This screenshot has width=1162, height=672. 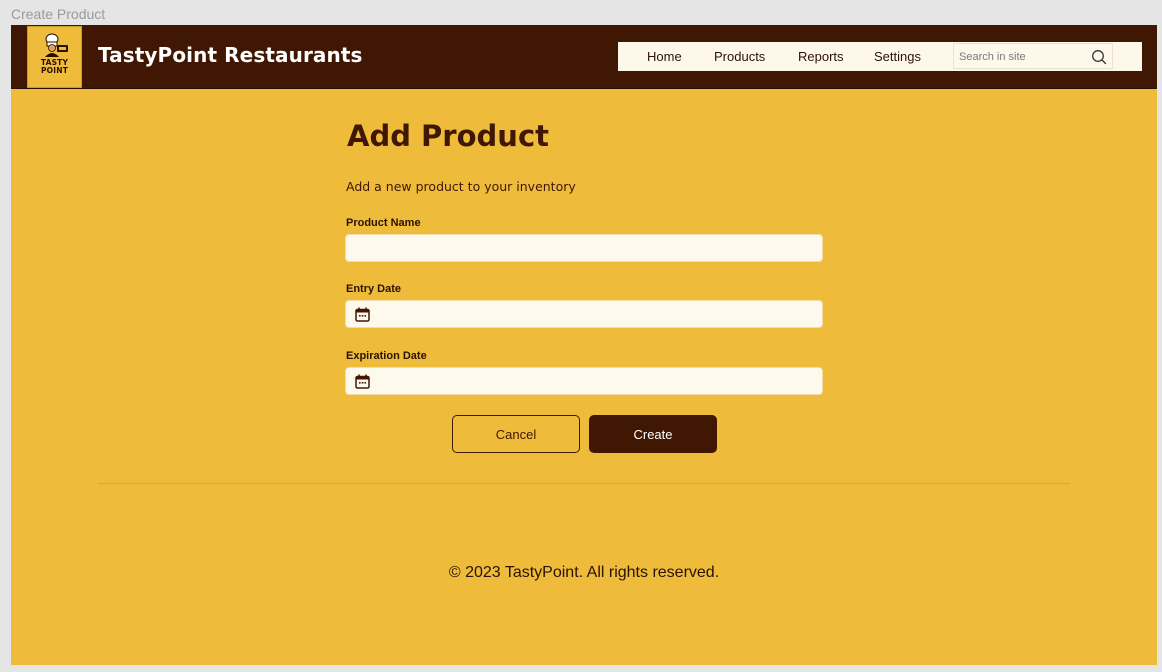 I want to click on search-input, so click(x=1021, y=57).